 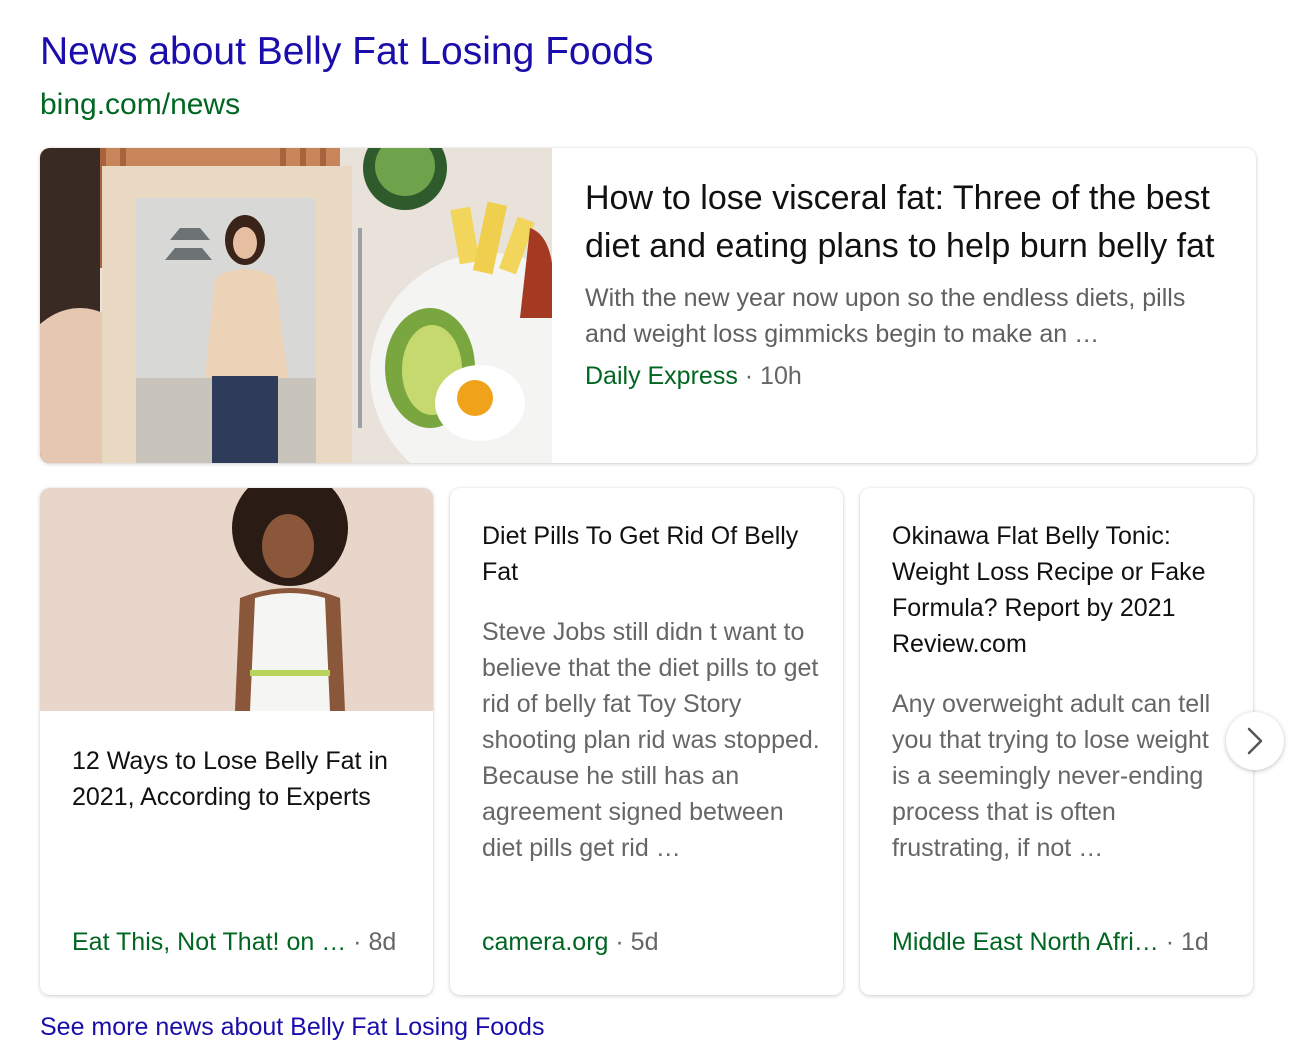 What do you see at coordinates (644, 942) in the screenshot?
I see `news-age: 5d` at bounding box center [644, 942].